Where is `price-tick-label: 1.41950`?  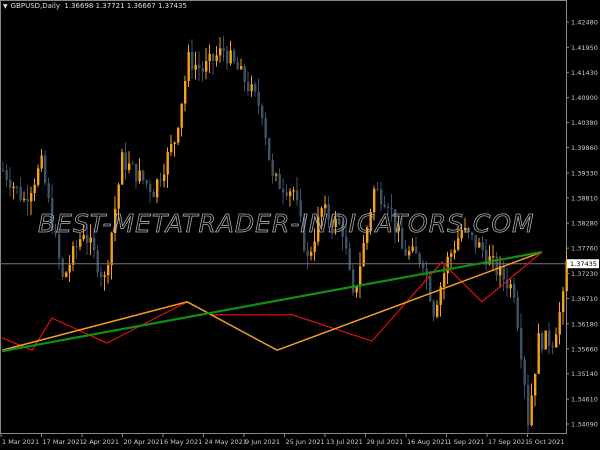 price-tick-label: 1.41950 is located at coordinates (584, 48).